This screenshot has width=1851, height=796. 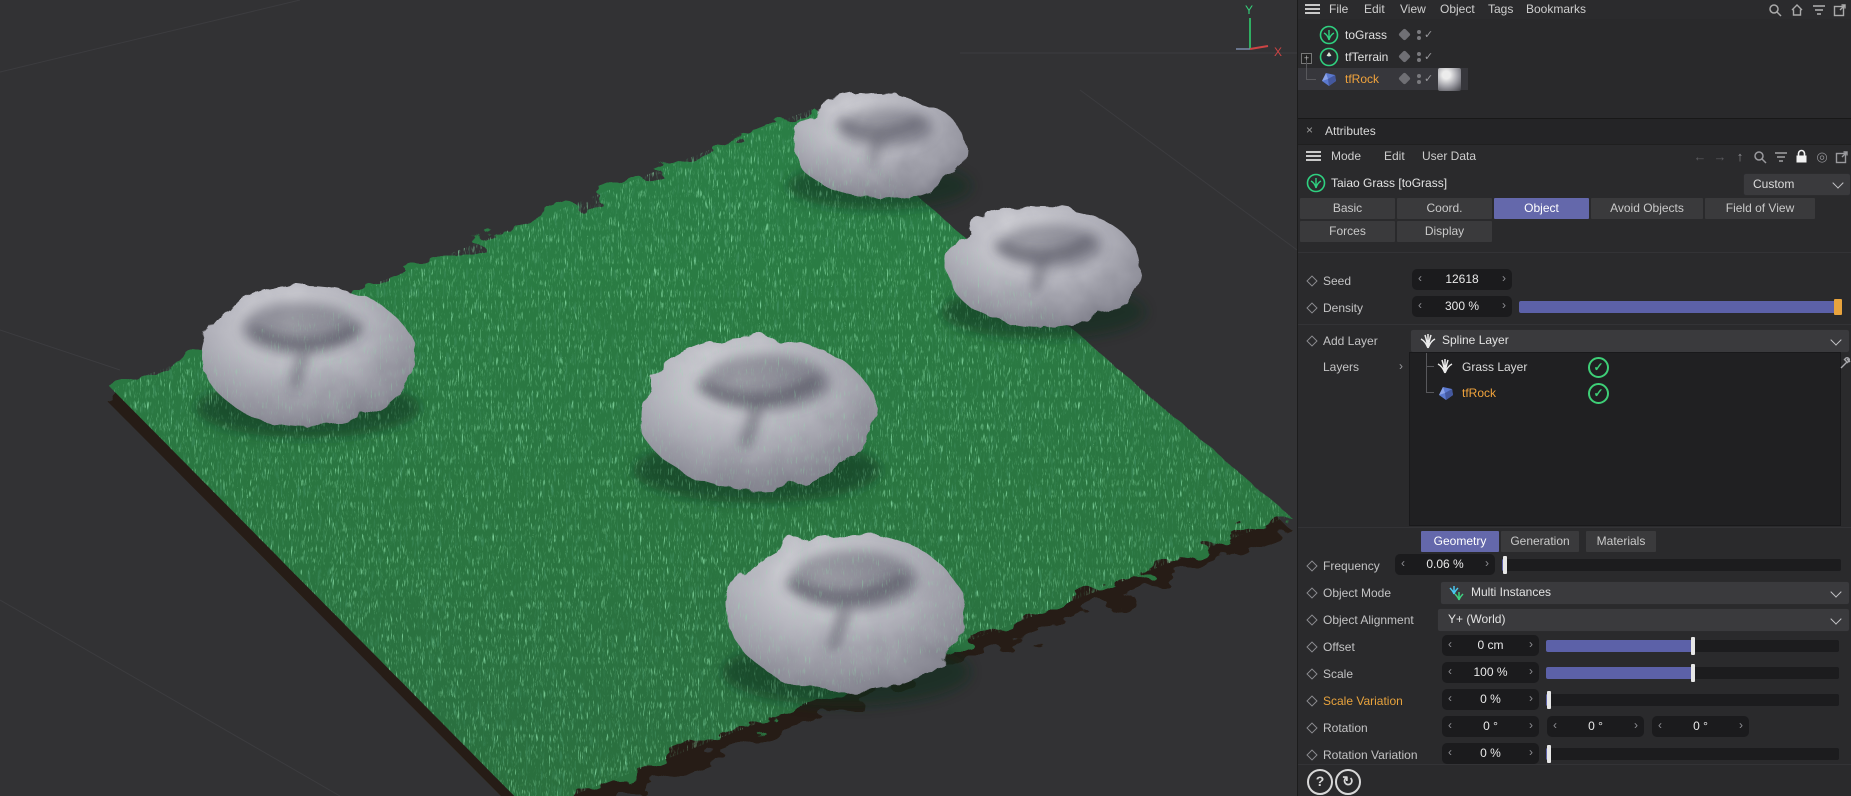 What do you see at coordinates (1775, 10) in the screenshot?
I see `search-icon` at bounding box center [1775, 10].